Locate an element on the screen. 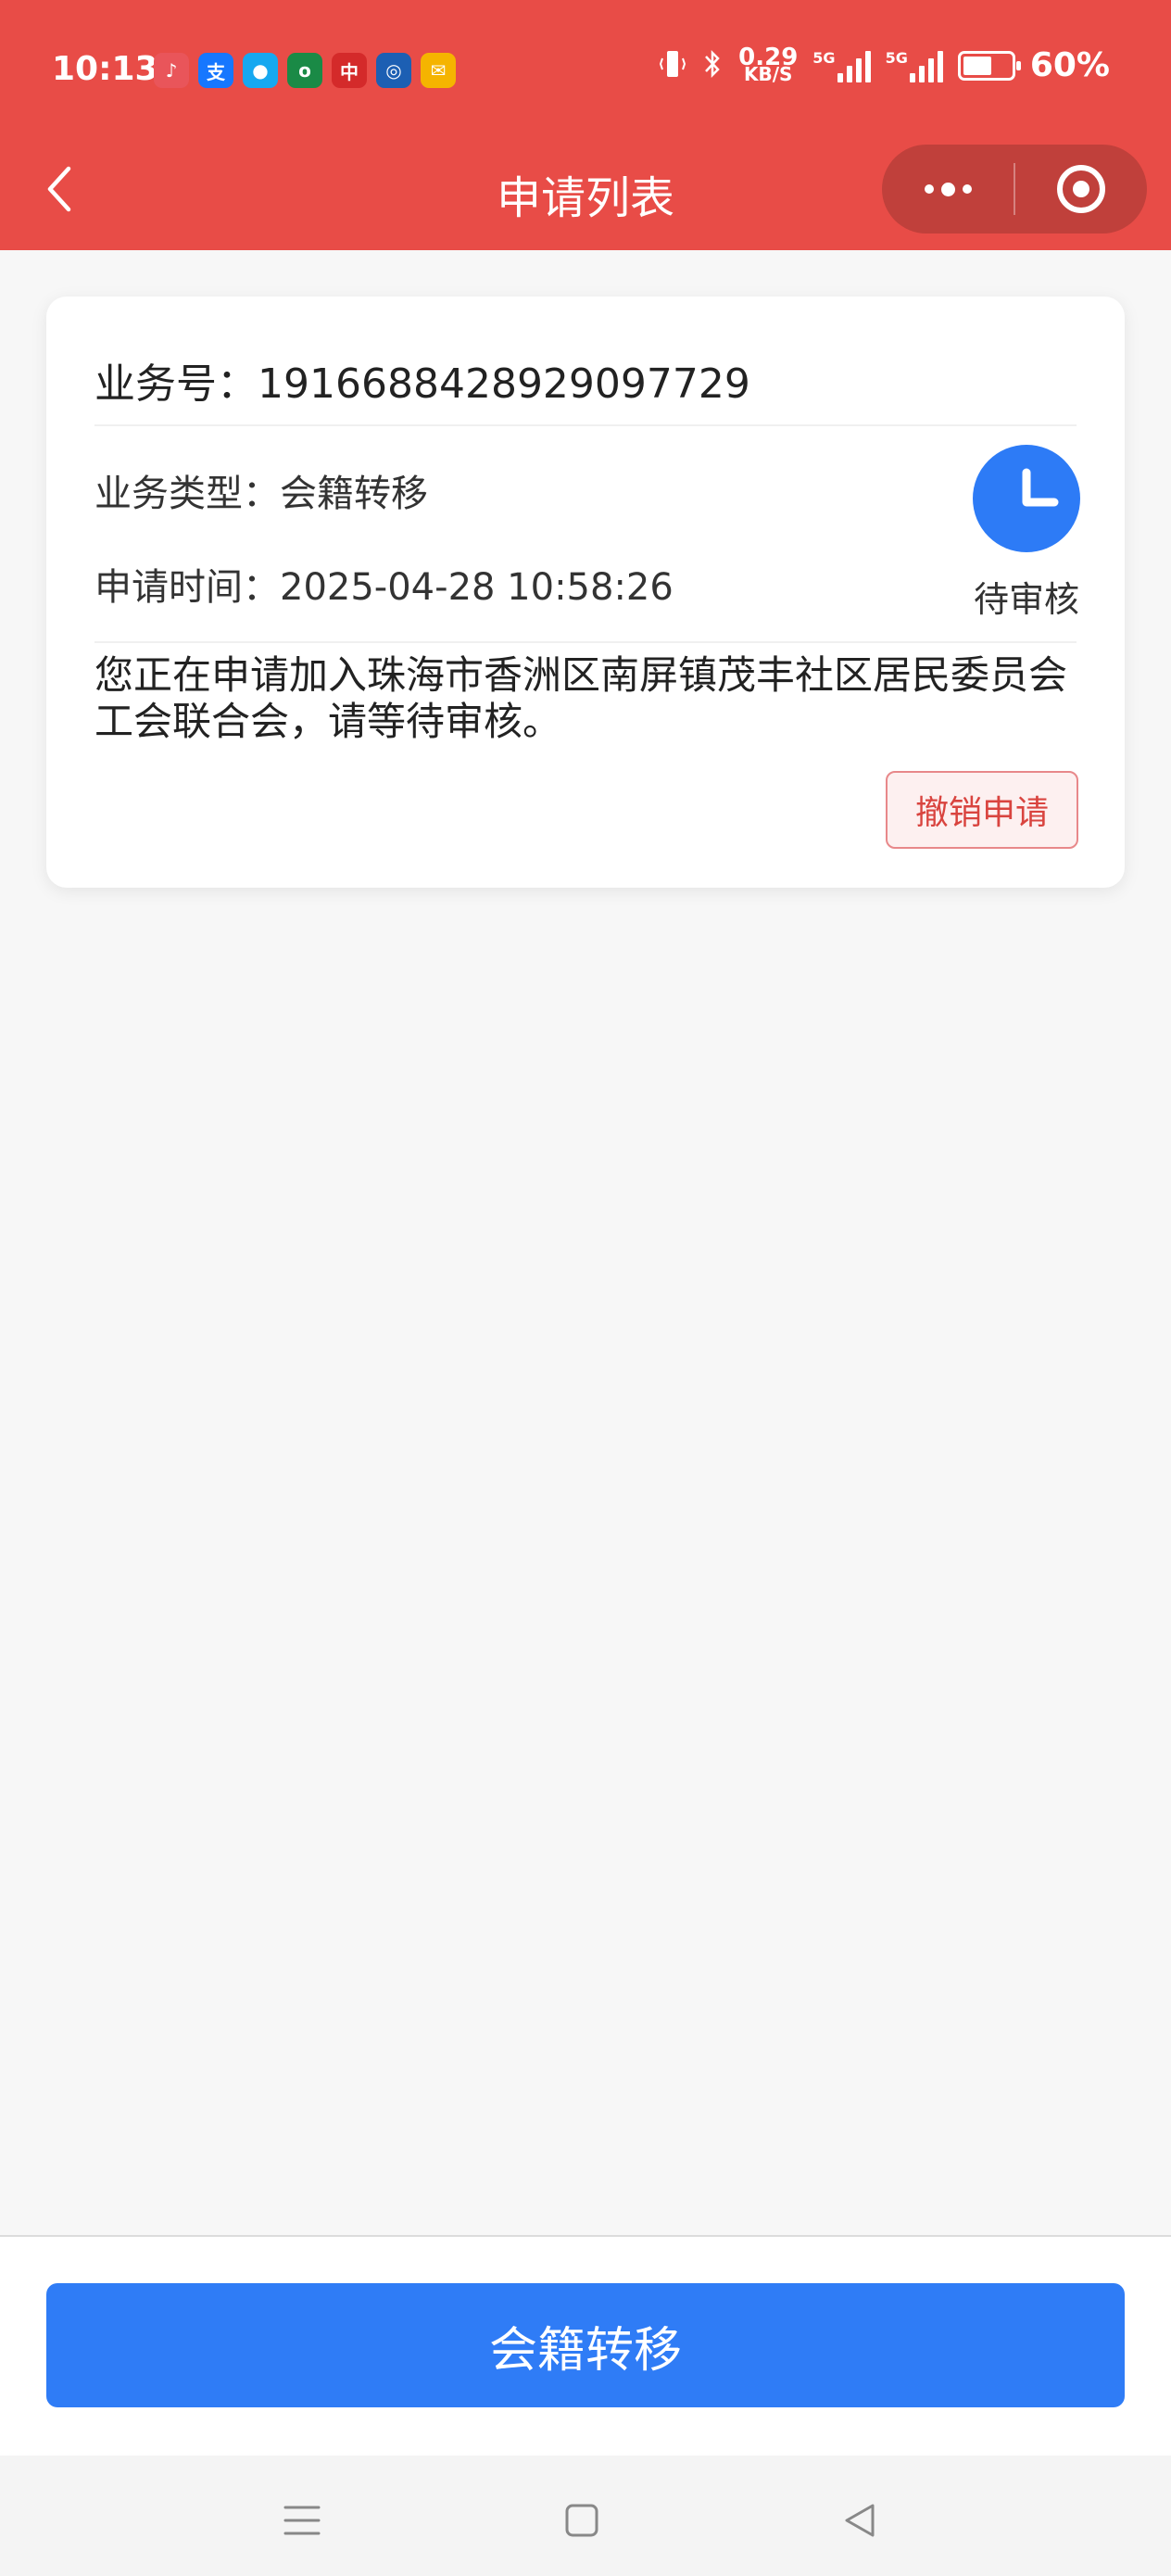  status-bar: 10:13 ♪ 支 ● o 中 ◎ ✉ 0.29 KB/S 5G 5G 60% is located at coordinates (585, 69).